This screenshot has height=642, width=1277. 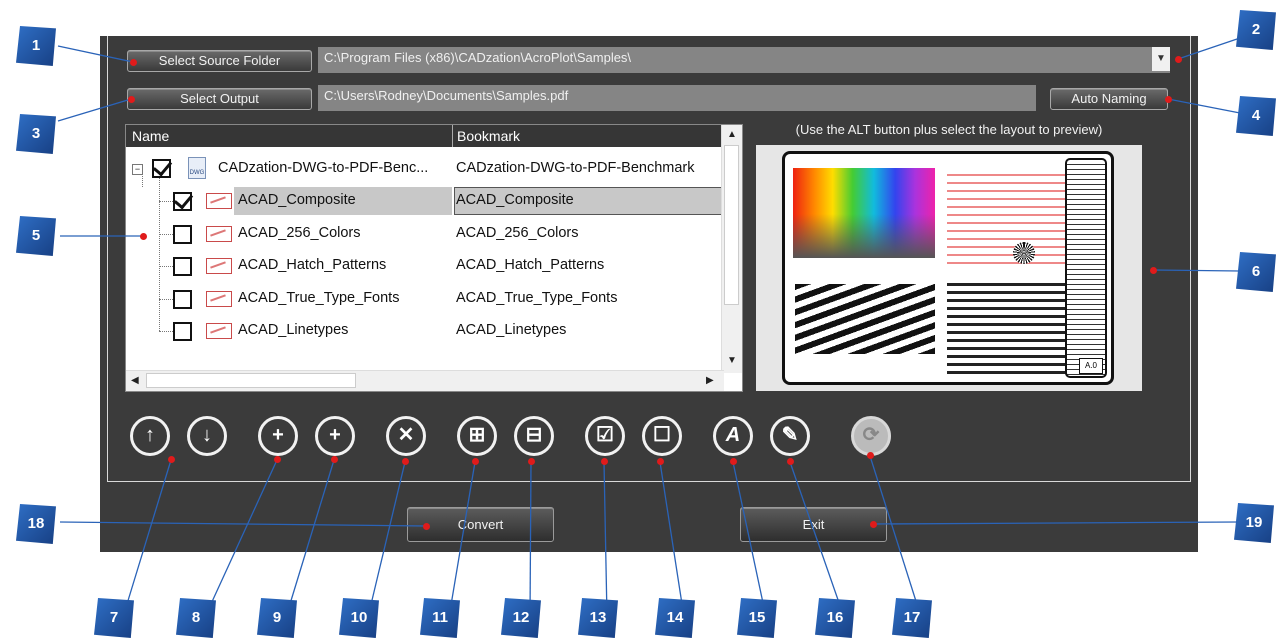 I want to click on callout-18: 18, so click(x=36, y=524).